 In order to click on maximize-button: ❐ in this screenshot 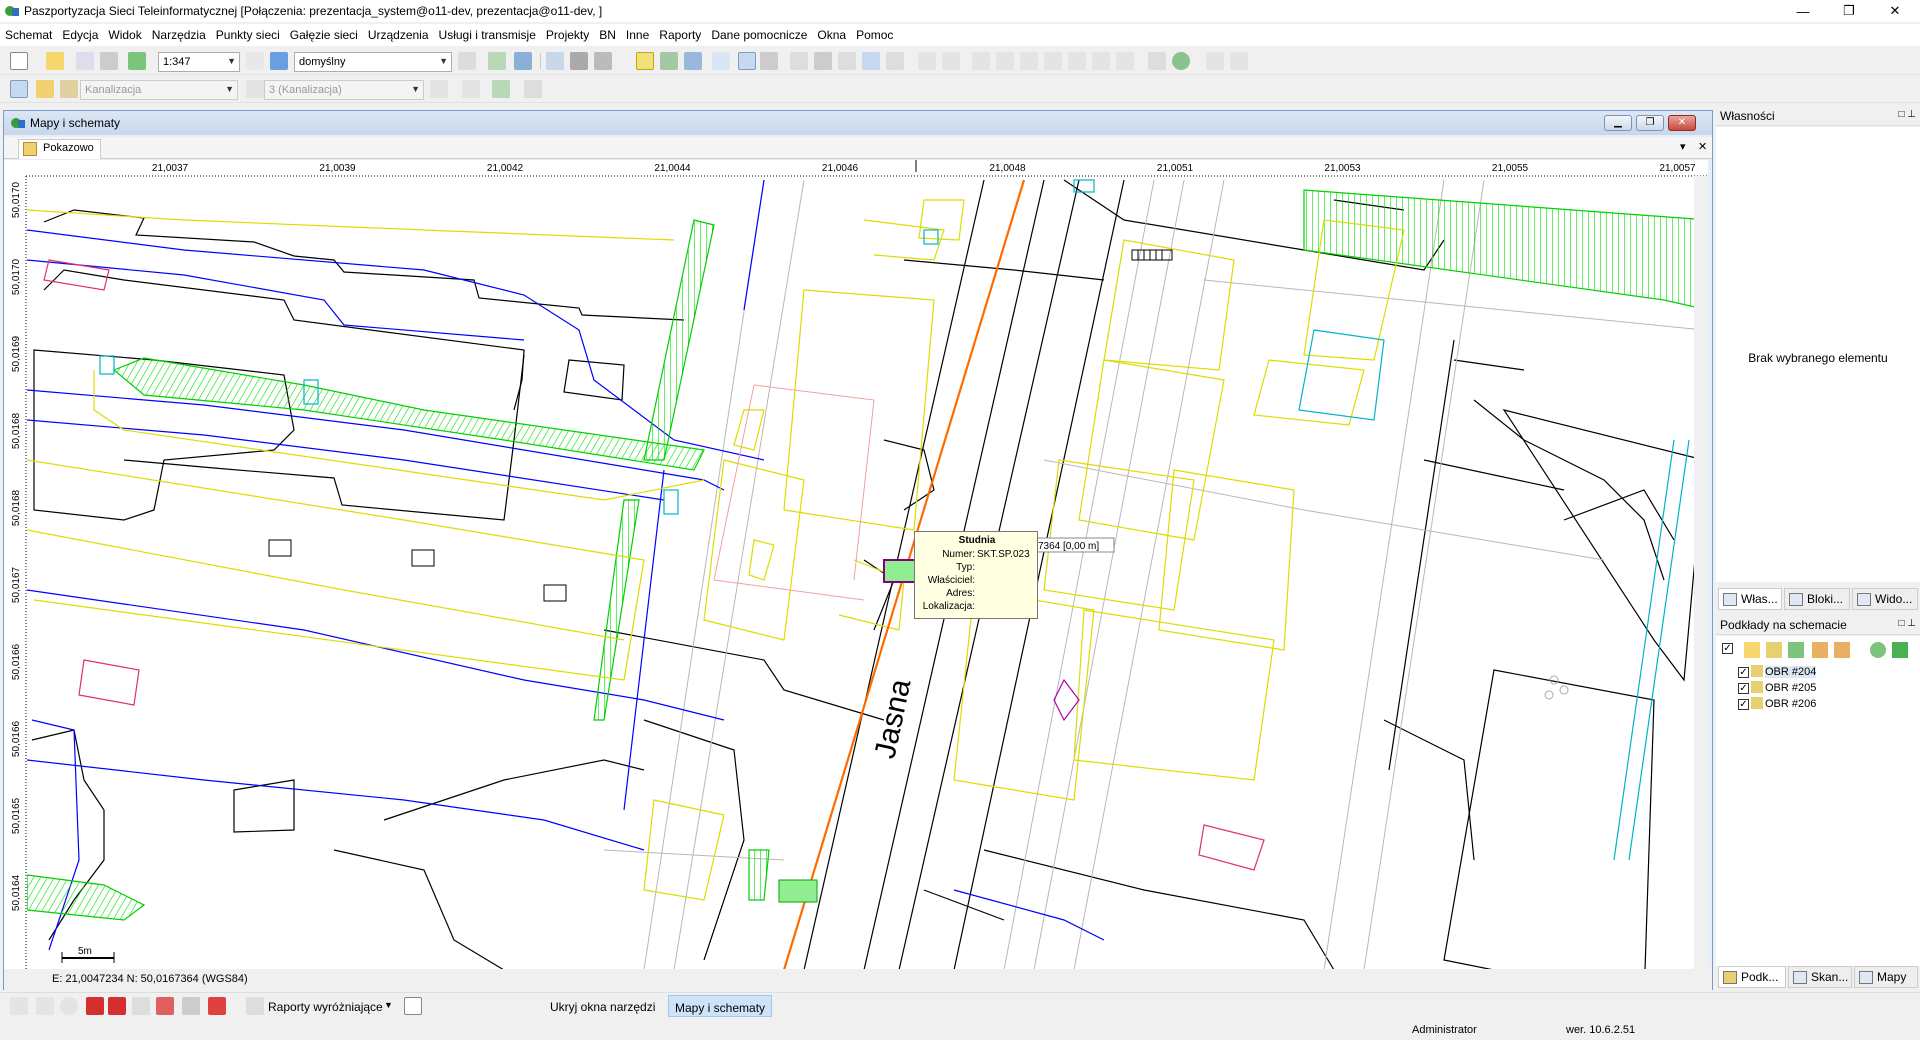, I will do `click(1849, 11)`.